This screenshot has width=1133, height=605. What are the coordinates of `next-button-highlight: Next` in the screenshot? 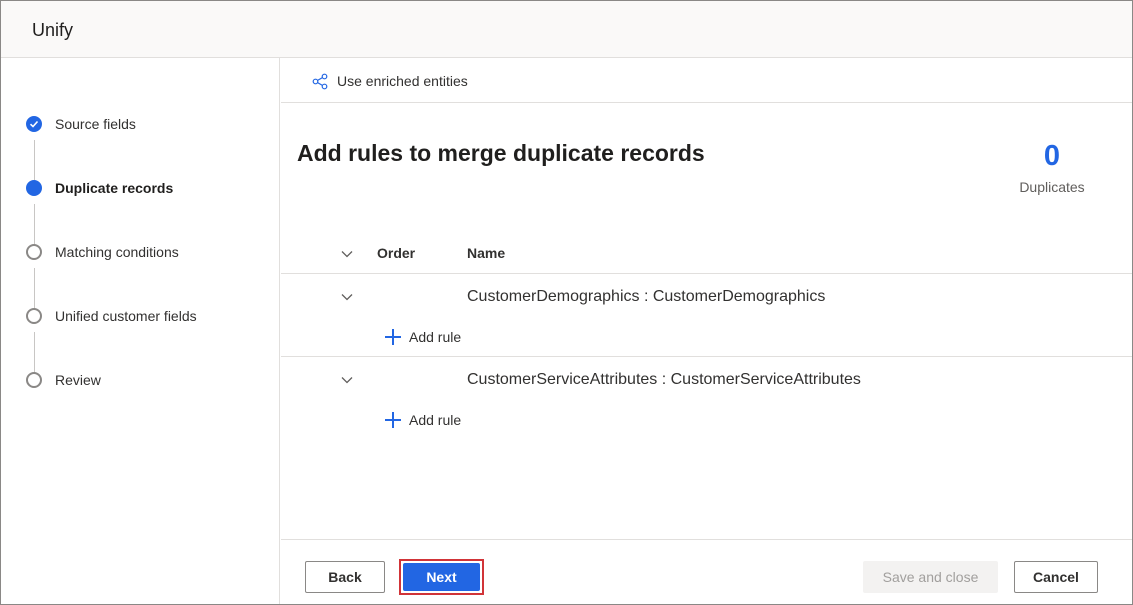 It's located at (441, 577).